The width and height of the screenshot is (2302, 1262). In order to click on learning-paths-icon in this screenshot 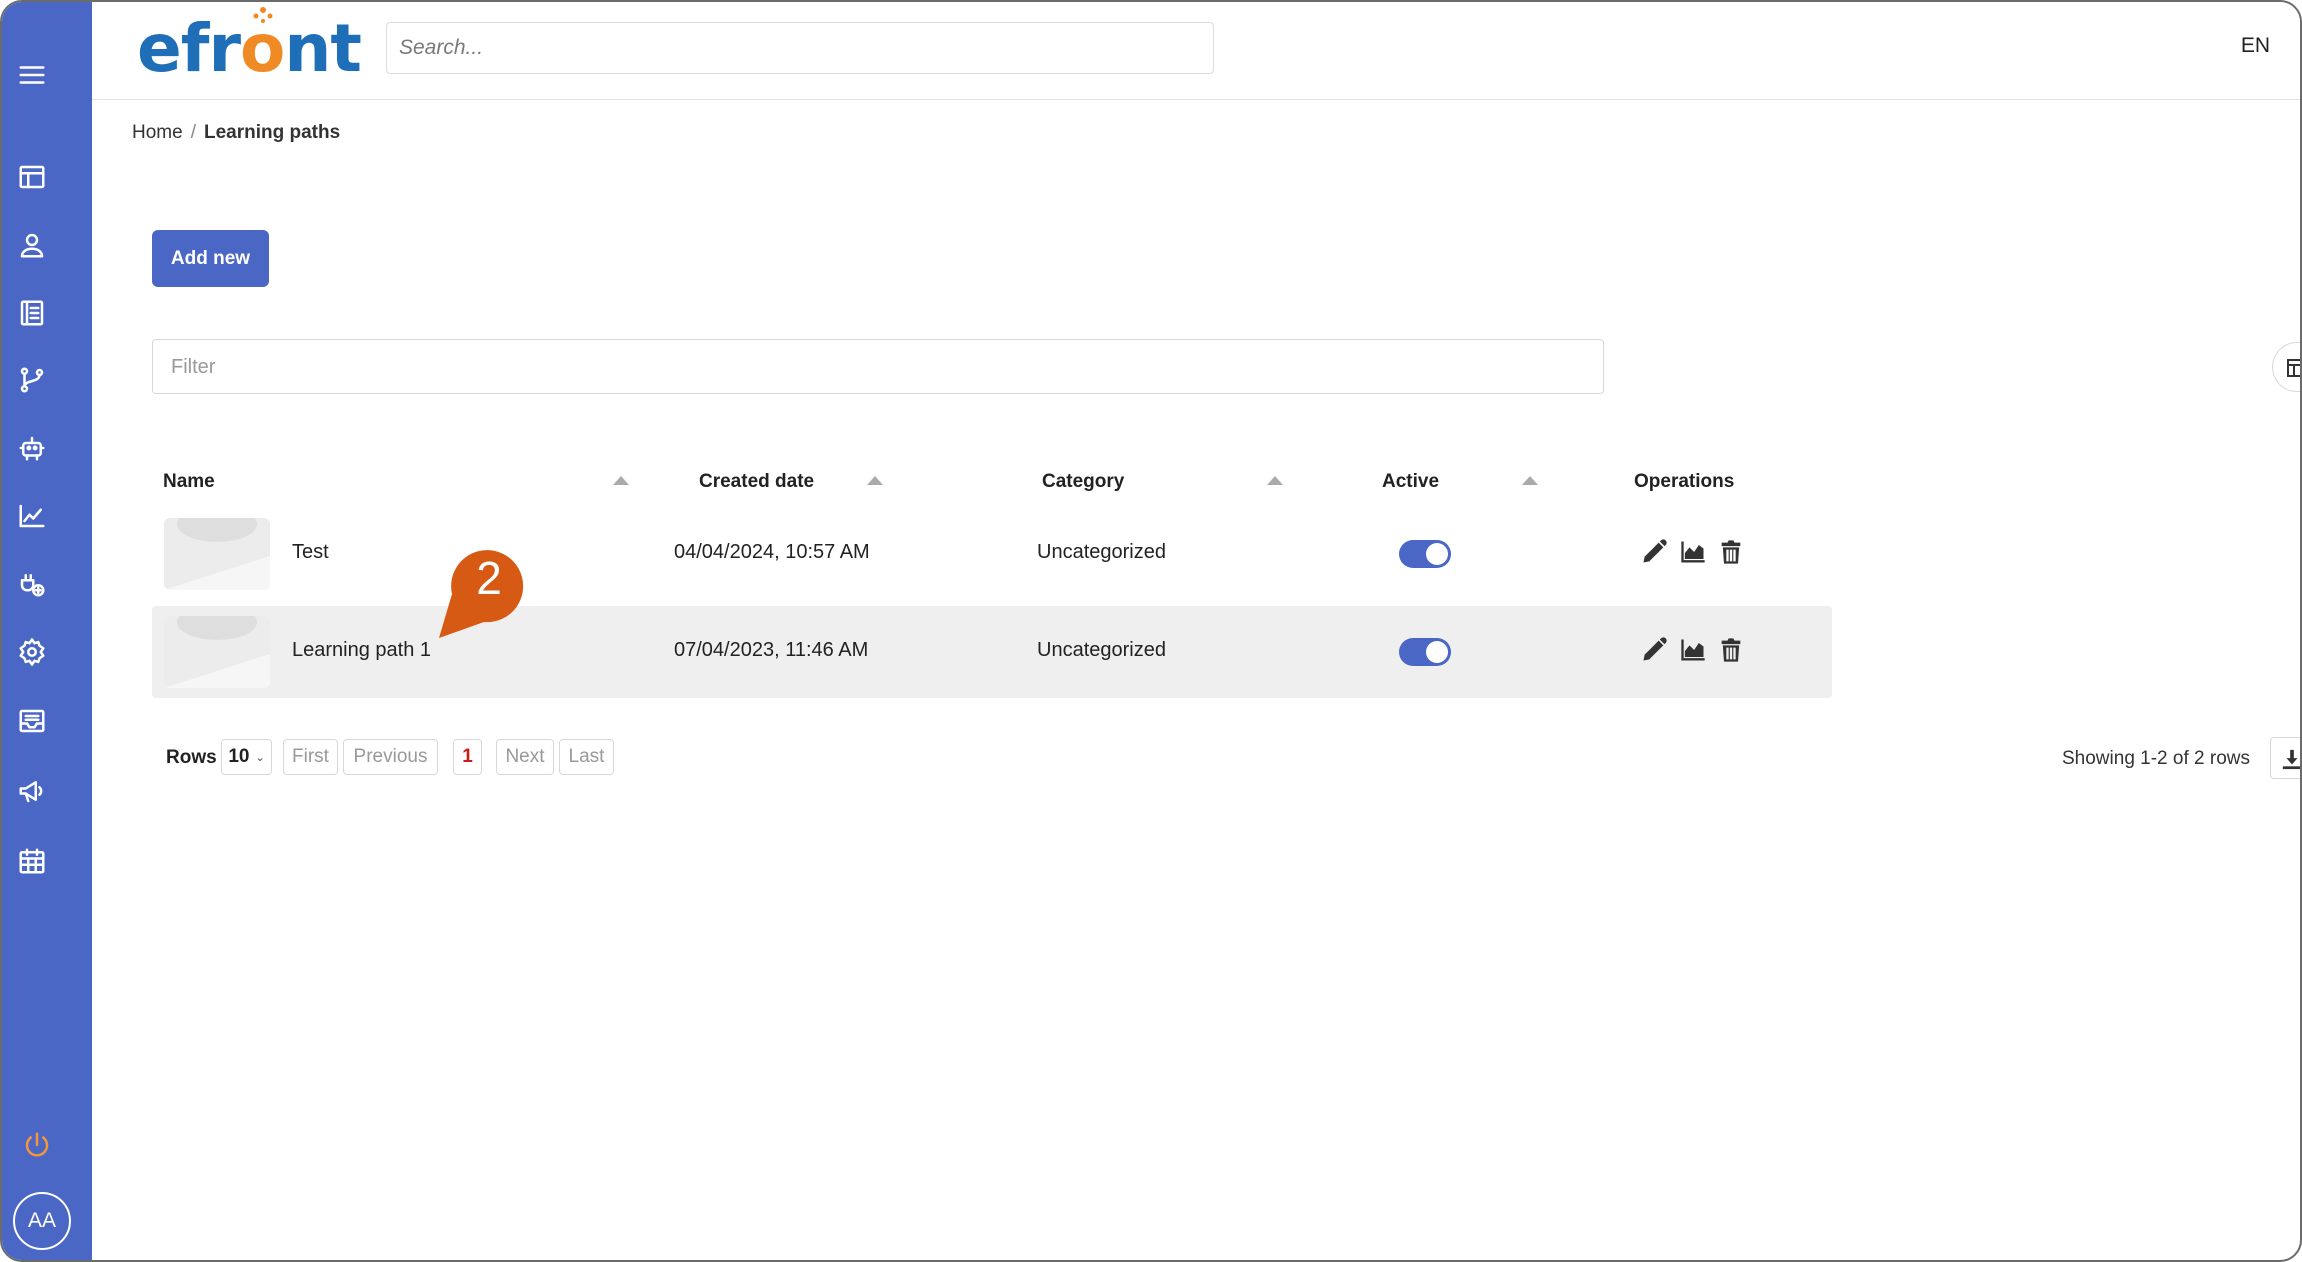, I will do `click(32, 380)`.